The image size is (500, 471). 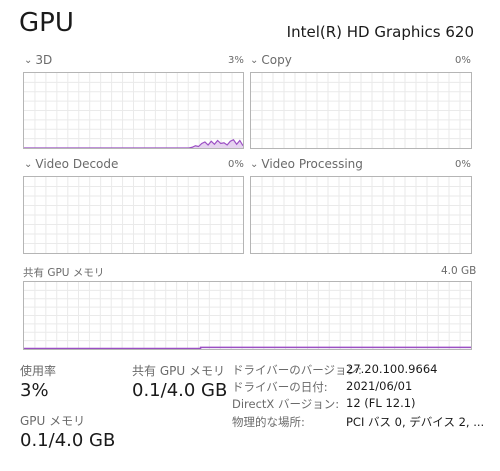 I want to click on graph-video-decode, so click(x=133, y=215).